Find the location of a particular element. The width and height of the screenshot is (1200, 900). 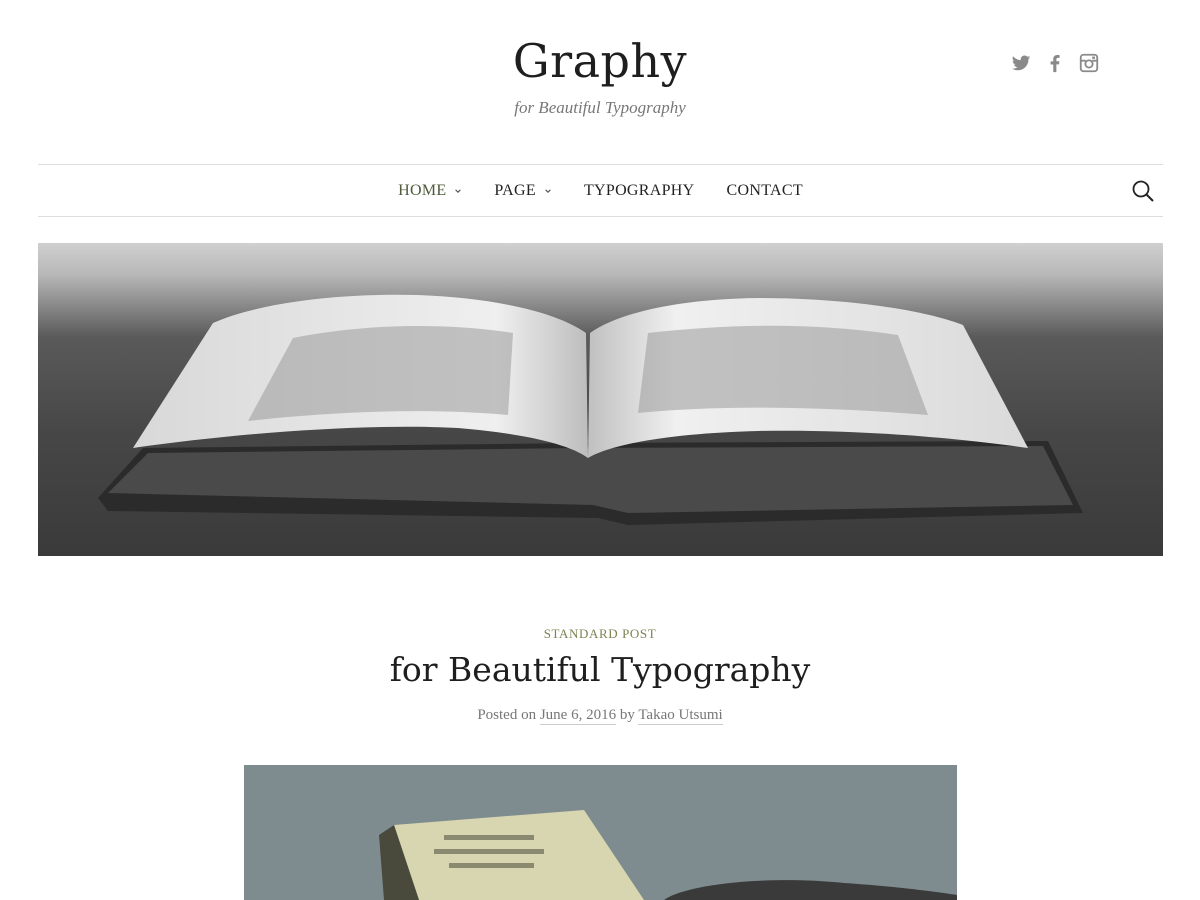

posted-on-label: Posted on is located at coordinates (507, 715).